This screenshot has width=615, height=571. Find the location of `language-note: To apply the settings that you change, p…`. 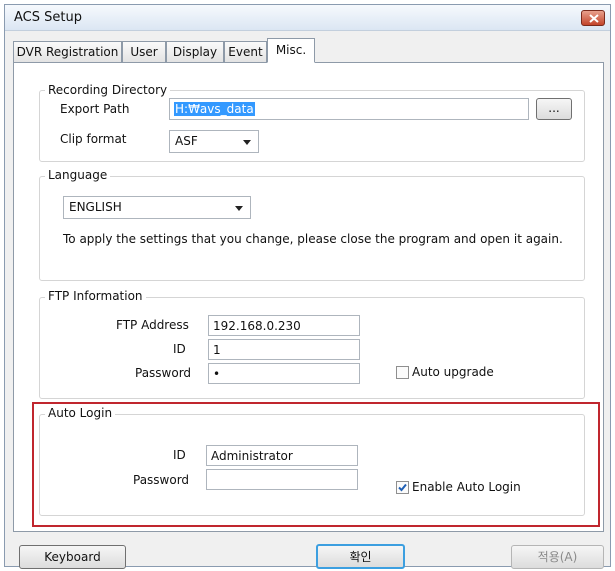

language-note: To apply the settings that you change, p… is located at coordinates (313, 239).